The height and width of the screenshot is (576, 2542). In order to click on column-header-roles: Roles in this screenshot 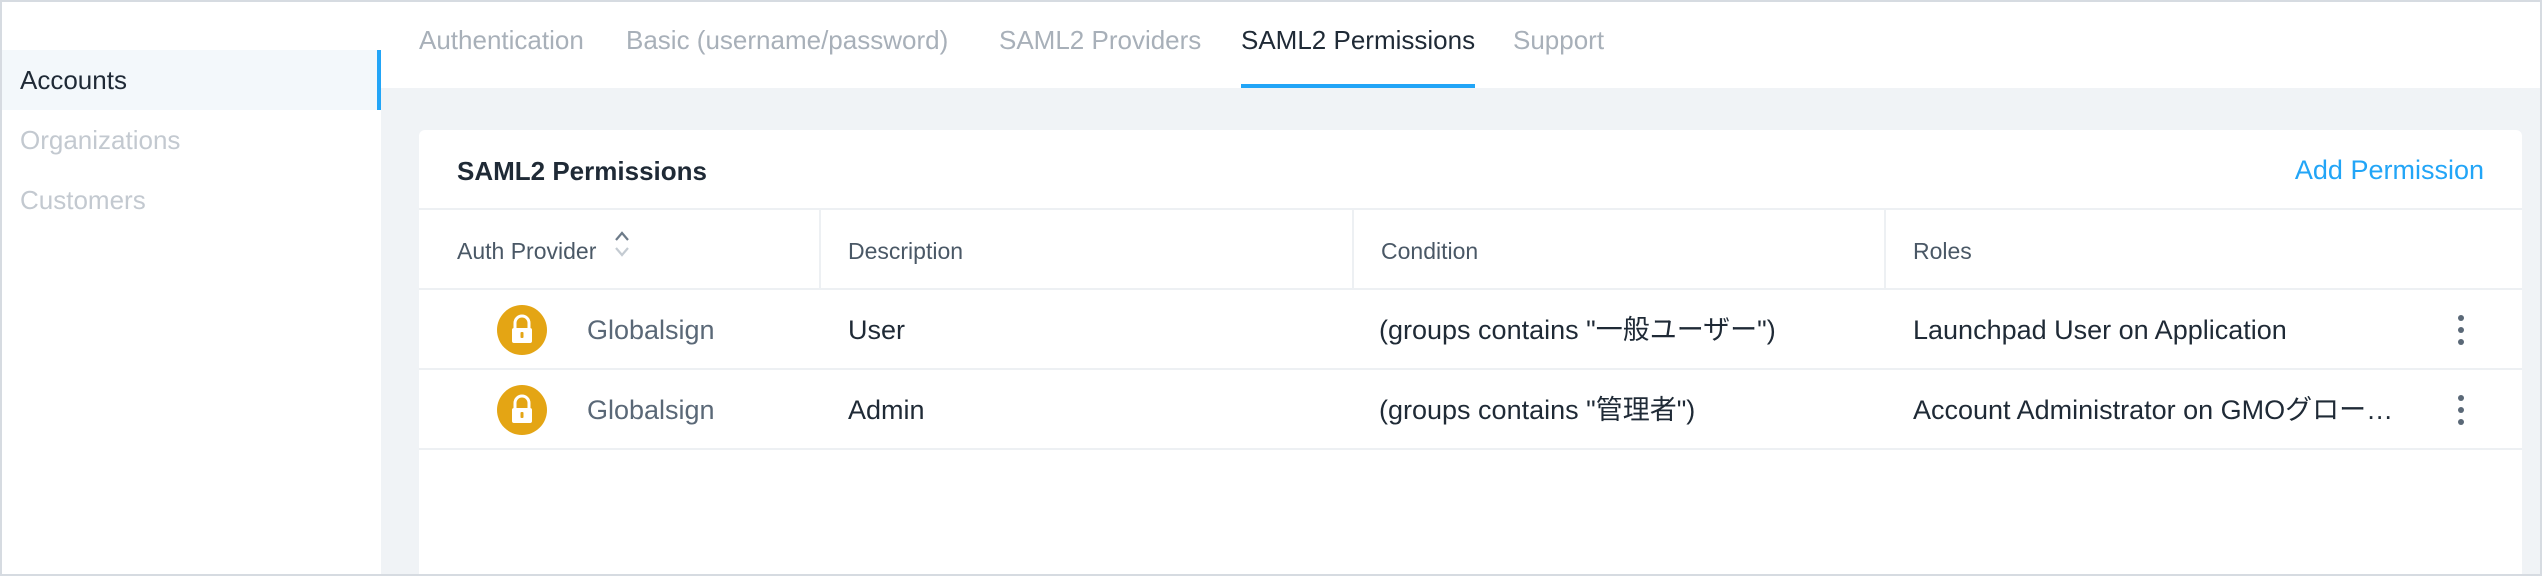, I will do `click(1942, 251)`.